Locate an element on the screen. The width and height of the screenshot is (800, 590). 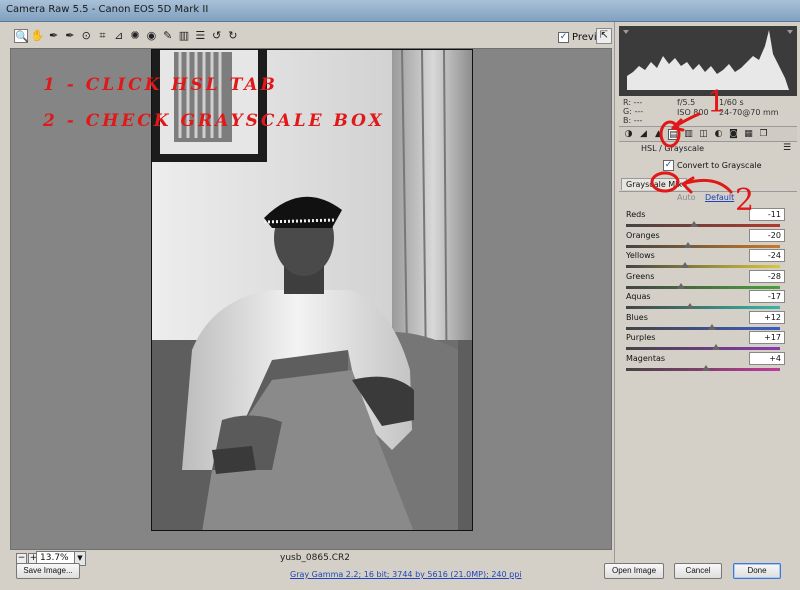
slider-label: Magentas is located at coordinates (646, 358).